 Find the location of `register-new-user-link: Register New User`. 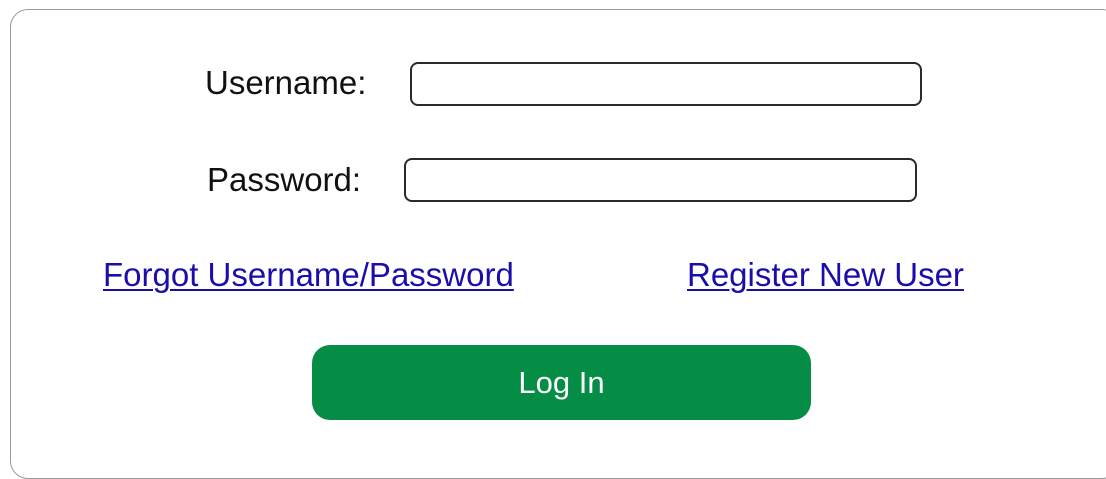

register-new-user-link: Register New User is located at coordinates (825, 275).